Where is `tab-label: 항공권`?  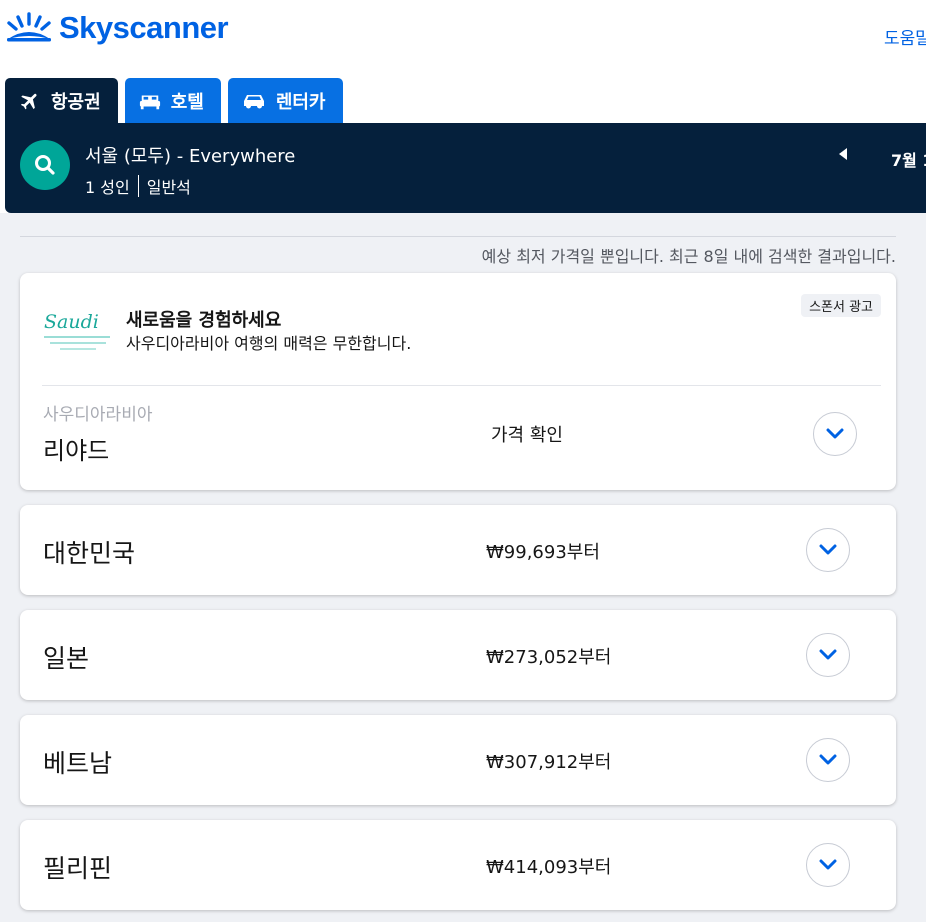
tab-label: 항공권 is located at coordinates (76, 102).